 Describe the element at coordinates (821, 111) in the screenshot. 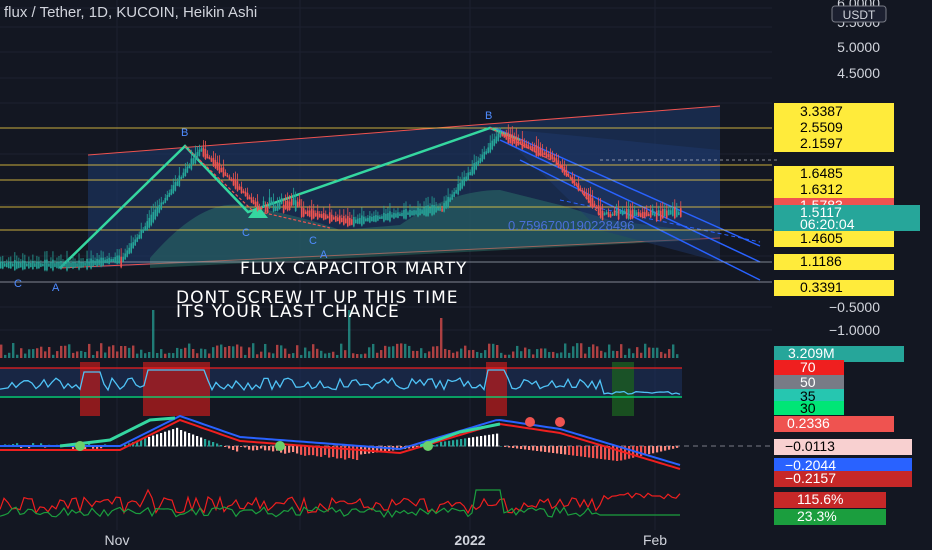

I see `price-tag-3-3387-text: 3.3387` at that location.